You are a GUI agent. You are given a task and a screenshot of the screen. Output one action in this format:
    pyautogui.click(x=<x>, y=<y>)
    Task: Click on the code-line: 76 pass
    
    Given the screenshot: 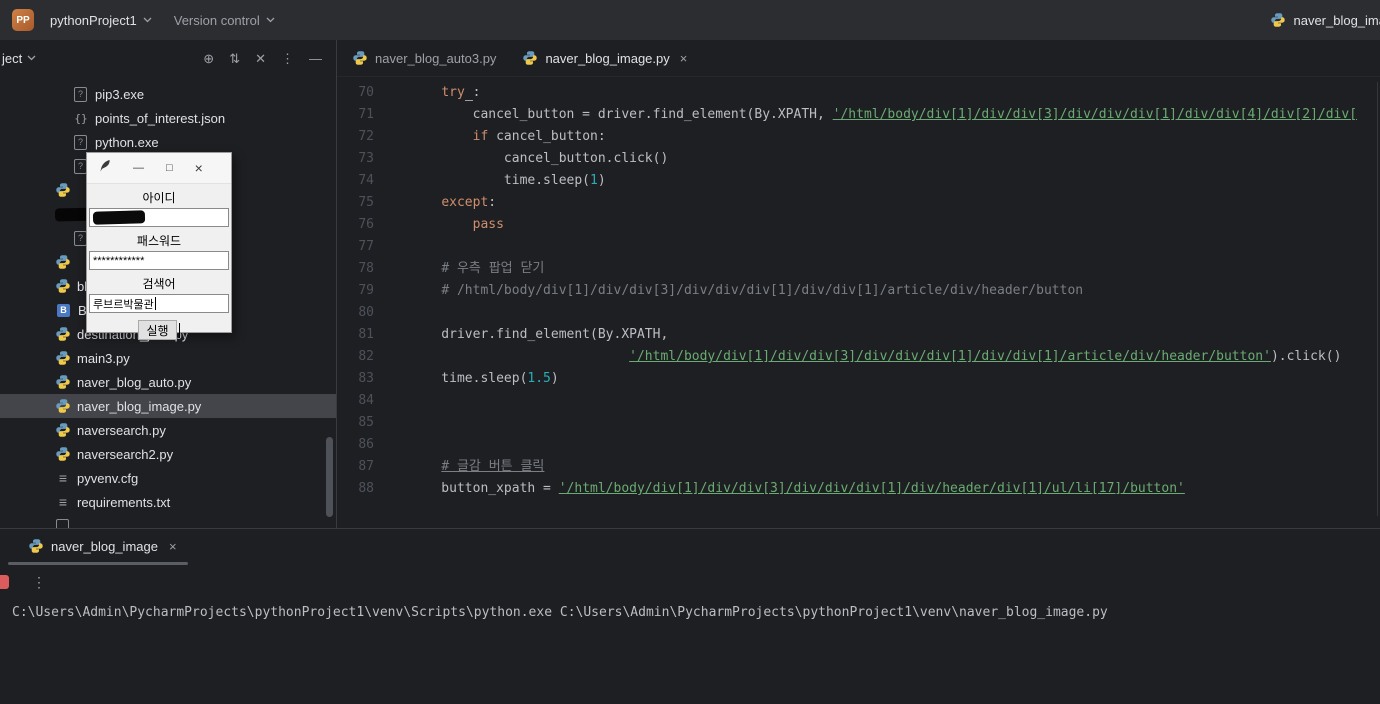 What is the action you would take?
    pyautogui.click(x=858, y=225)
    